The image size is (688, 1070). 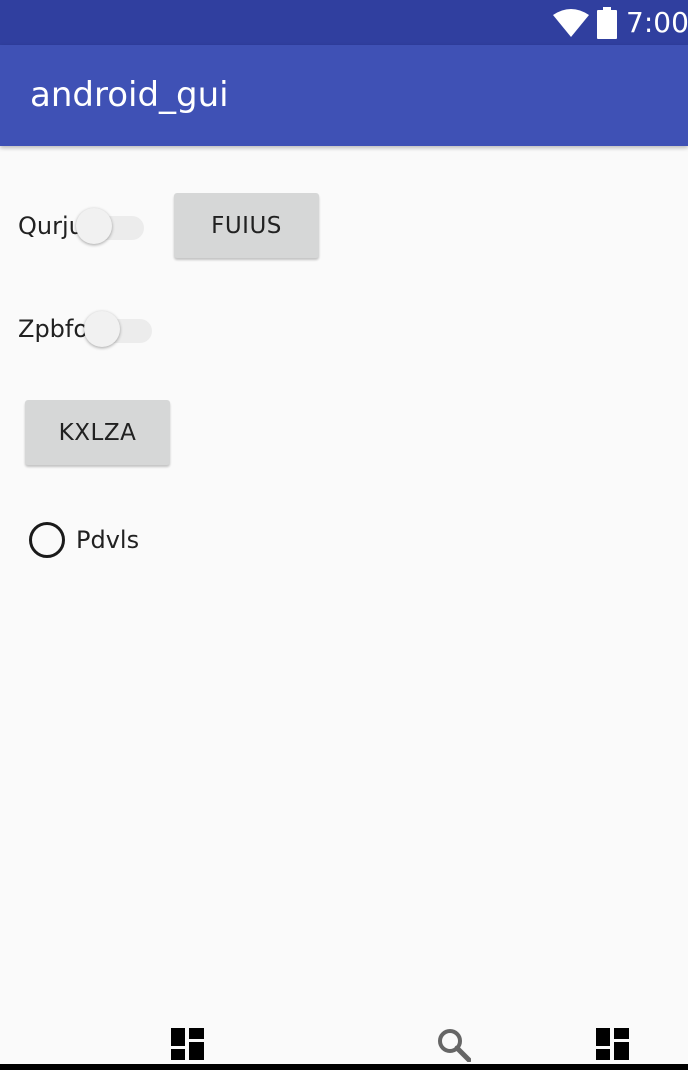 What do you see at coordinates (657, 22) in the screenshot?
I see `status-time: 7:00` at bounding box center [657, 22].